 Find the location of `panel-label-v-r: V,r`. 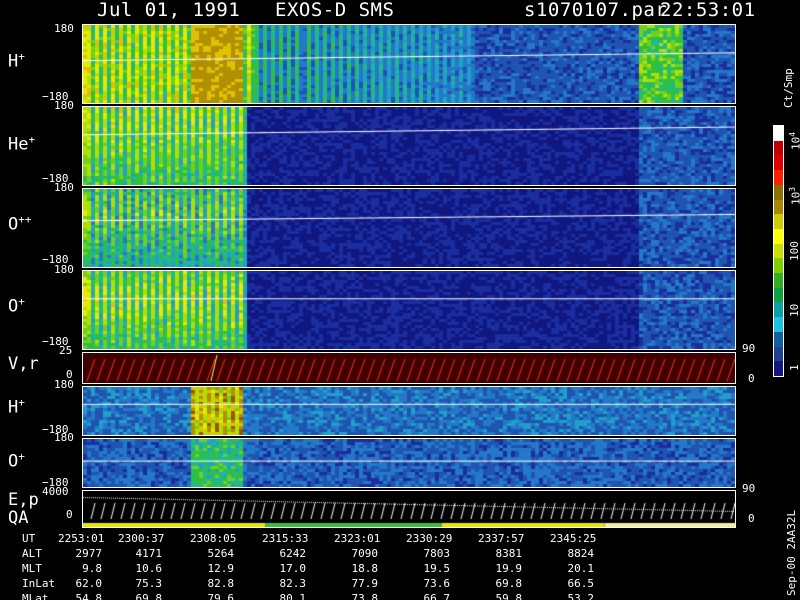

panel-label-v-r: V,r is located at coordinates (23, 364).